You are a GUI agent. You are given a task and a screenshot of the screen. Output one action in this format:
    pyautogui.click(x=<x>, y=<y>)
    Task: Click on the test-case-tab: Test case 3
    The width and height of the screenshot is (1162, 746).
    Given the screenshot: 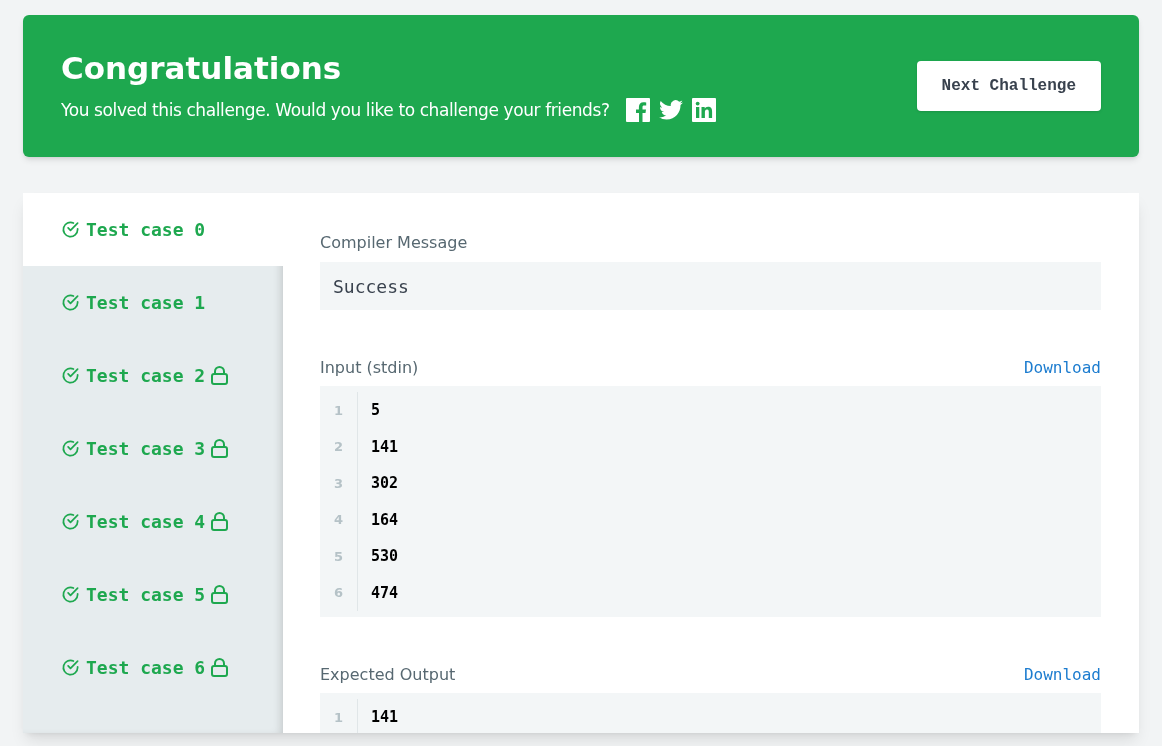 What is the action you would take?
    pyautogui.click(x=153, y=448)
    